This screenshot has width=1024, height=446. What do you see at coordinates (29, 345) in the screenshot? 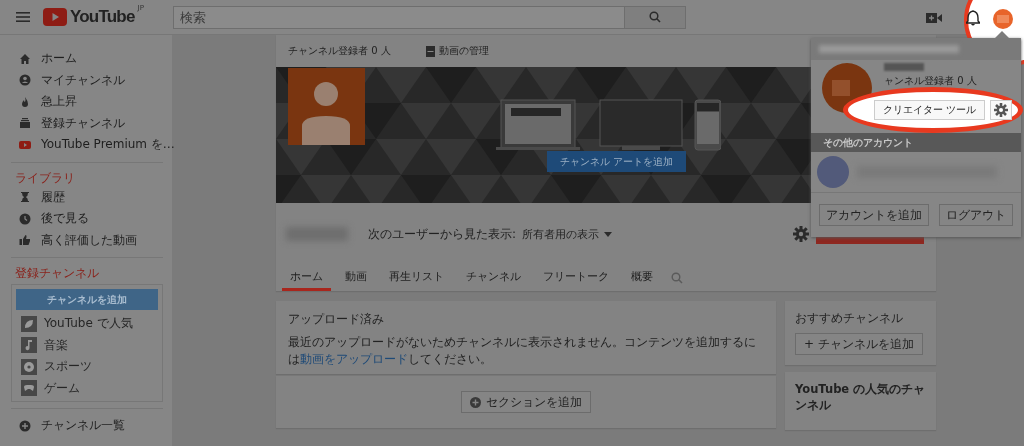
I see `music-note-icon` at bounding box center [29, 345].